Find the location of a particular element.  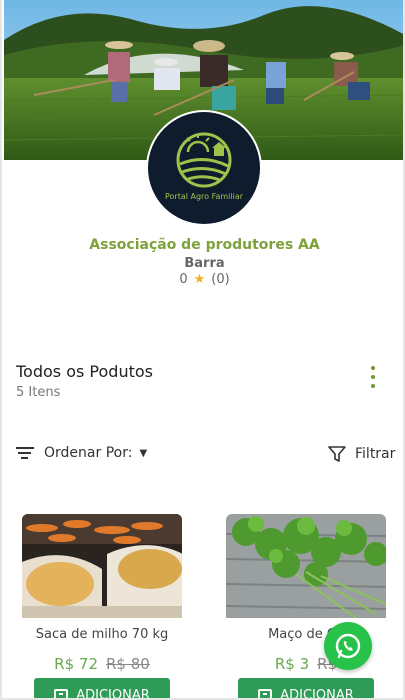

product-card: Saca de milho 70 kg R$ 72 R$ 80 ADICIONAR is located at coordinates (102, 607).